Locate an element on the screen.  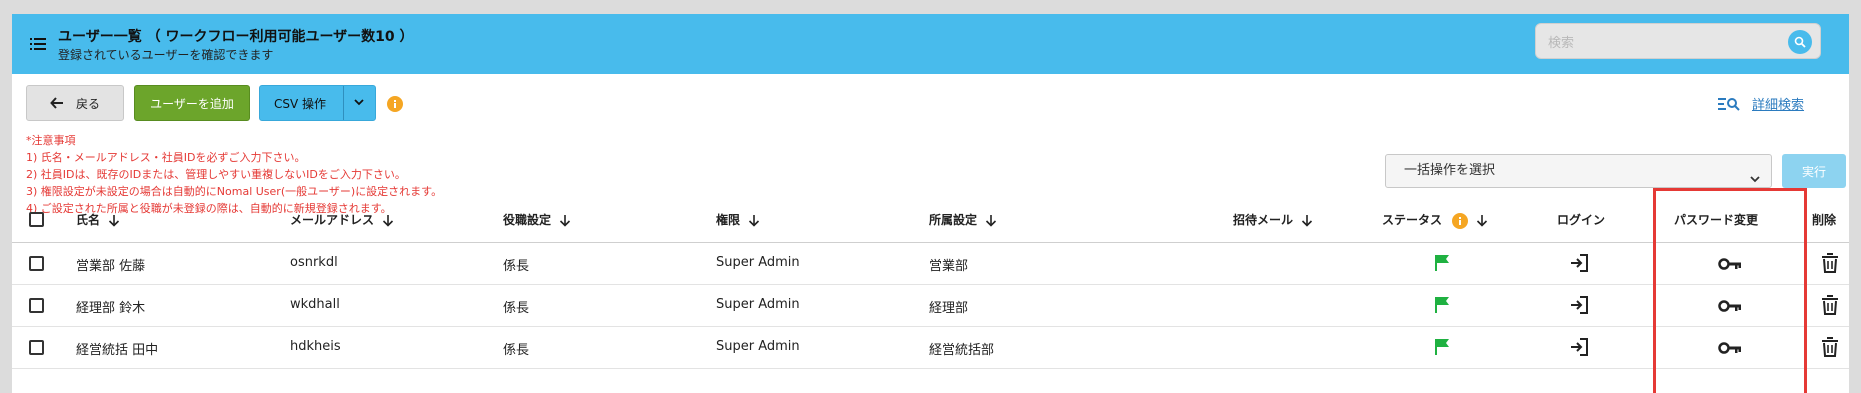
execute-button-label: 実行 is located at coordinates (1813, 171).